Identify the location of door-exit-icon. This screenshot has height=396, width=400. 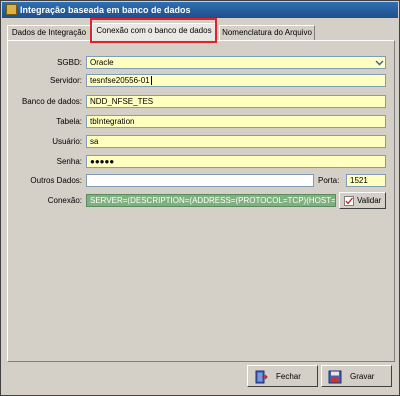
(261, 377).